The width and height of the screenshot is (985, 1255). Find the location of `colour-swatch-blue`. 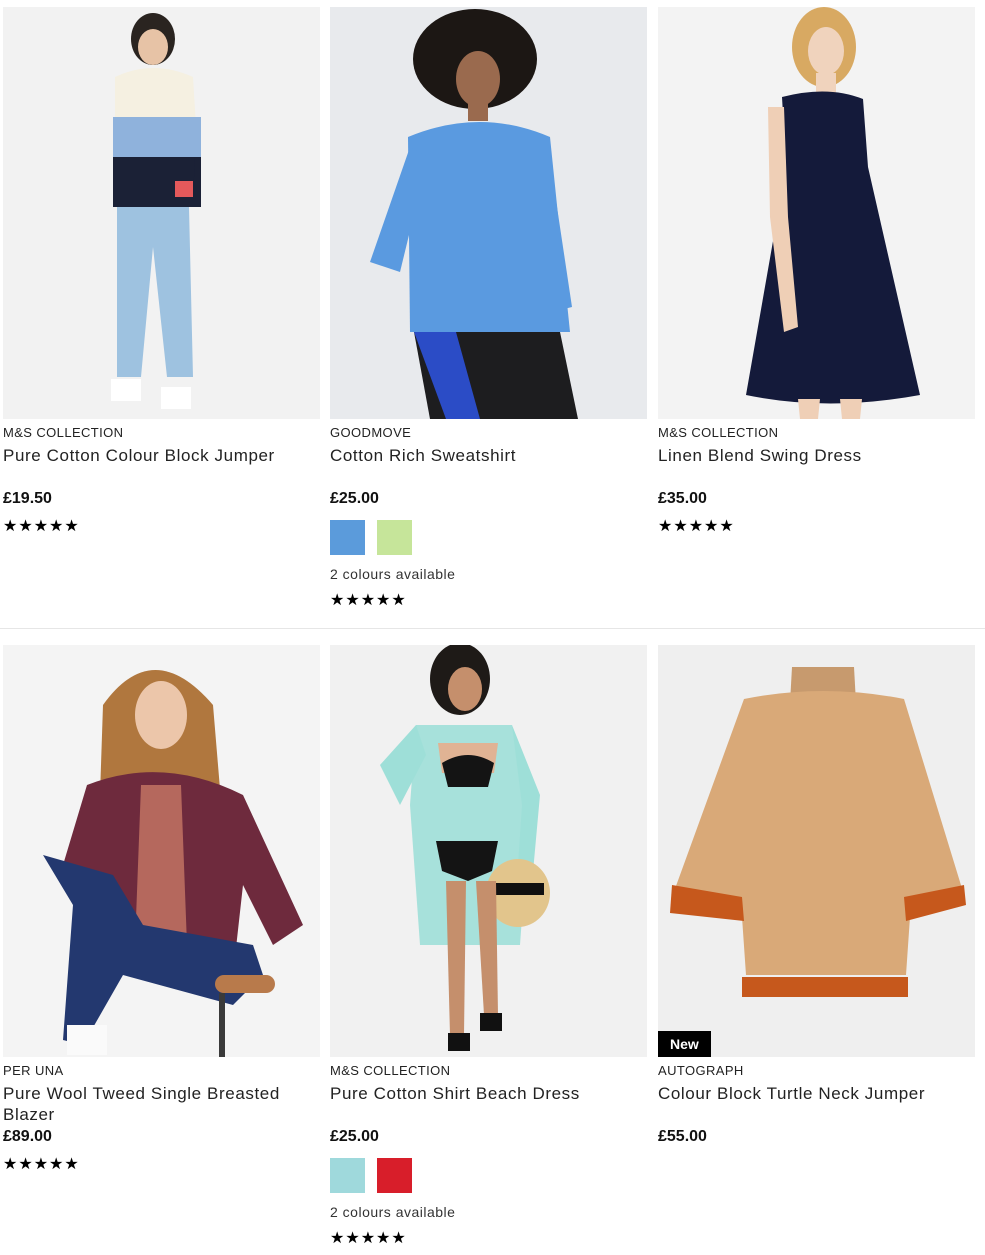

colour-swatch-blue is located at coordinates (347, 537).